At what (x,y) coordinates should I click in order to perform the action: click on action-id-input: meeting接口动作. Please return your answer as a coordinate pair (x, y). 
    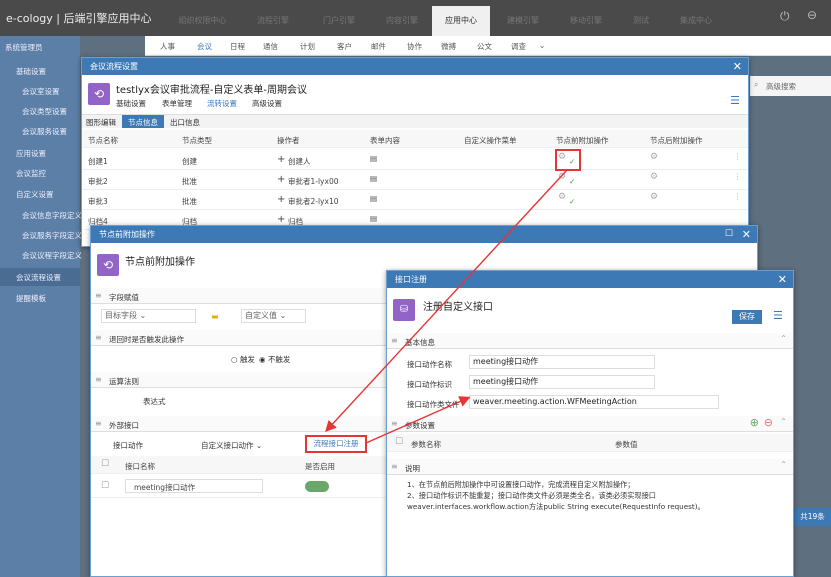
    Looking at the image, I should click on (562, 382).